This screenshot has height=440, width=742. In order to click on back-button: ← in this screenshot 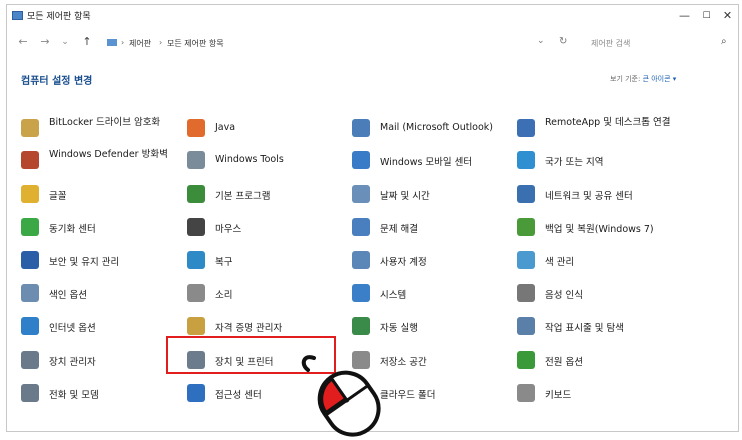, I will do `click(23, 42)`.